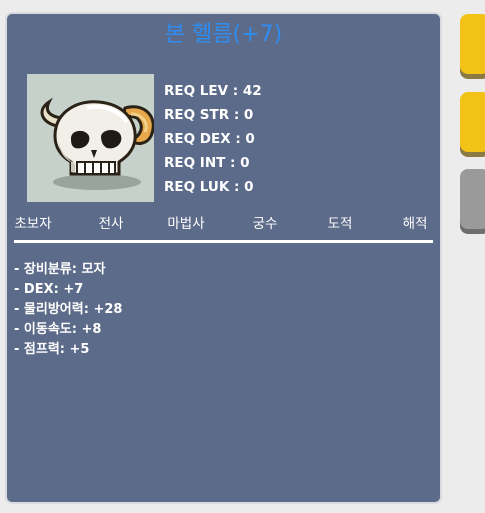 The height and width of the screenshot is (513, 485). I want to click on stat-physical-defense: - 물리방어력: +28, so click(68, 309).